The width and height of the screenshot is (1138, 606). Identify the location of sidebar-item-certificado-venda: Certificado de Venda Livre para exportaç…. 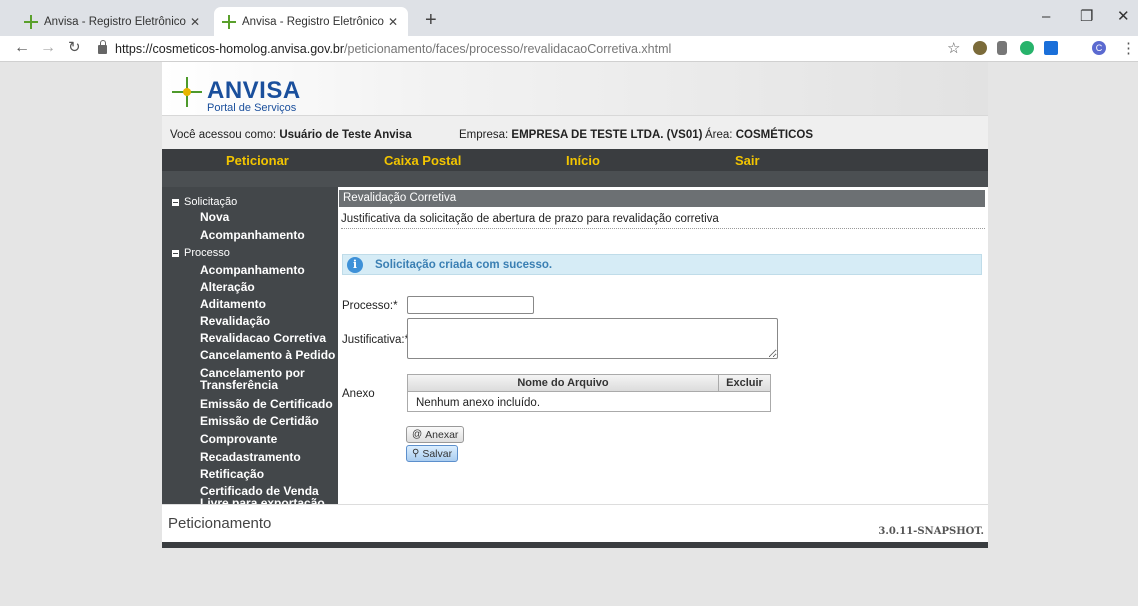
(268, 494).